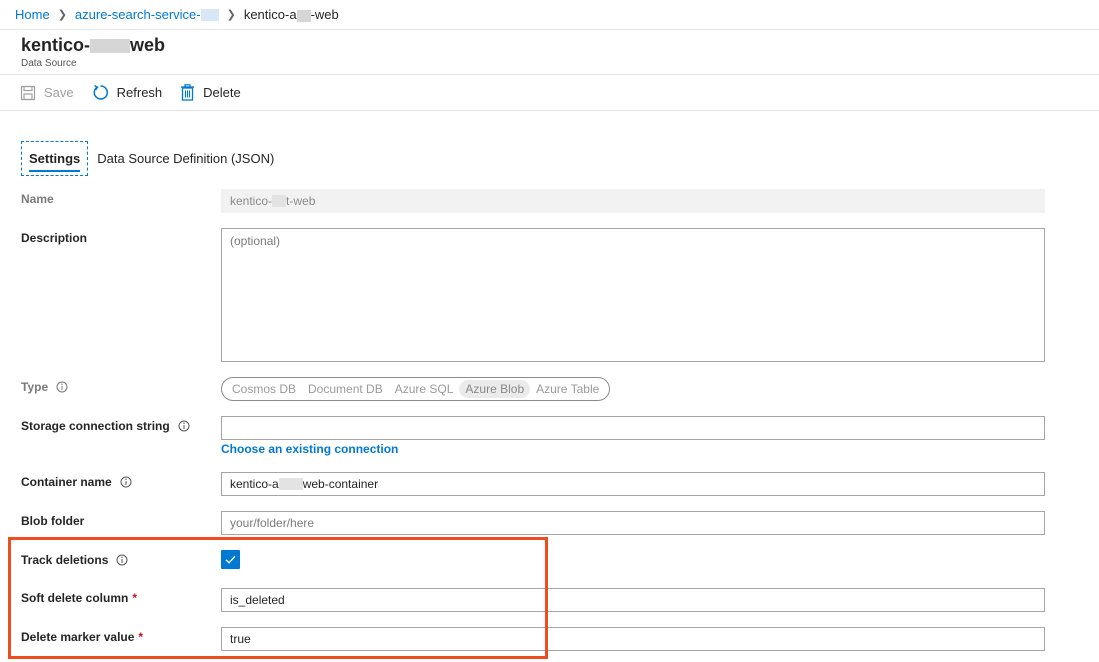 The width and height of the screenshot is (1099, 662). What do you see at coordinates (55, 158) in the screenshot?
I see `tab-settings: Settings` at bounding box center [55, 158].